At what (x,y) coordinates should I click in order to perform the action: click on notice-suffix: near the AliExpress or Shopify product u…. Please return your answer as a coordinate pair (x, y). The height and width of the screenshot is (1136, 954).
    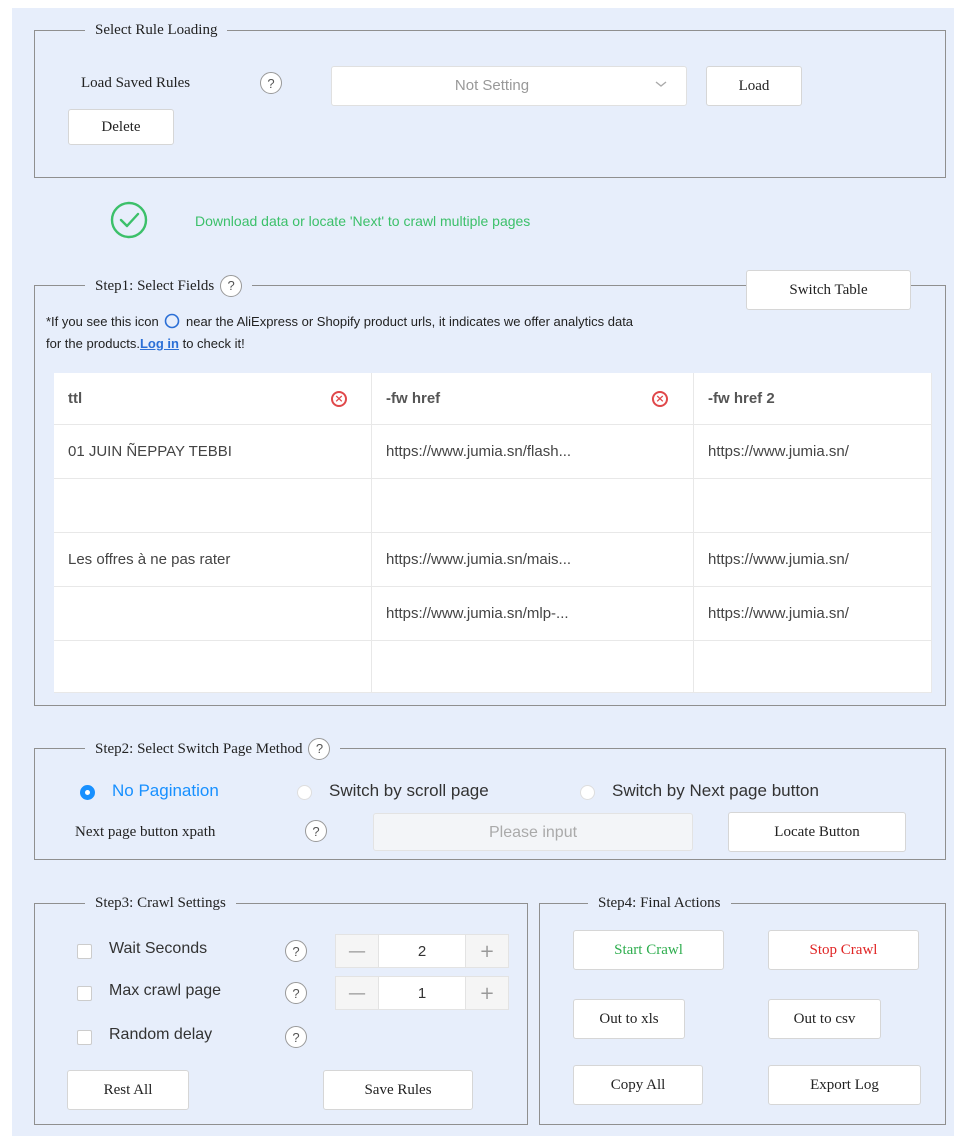
    Looking at the image, I should click on (409, 321).